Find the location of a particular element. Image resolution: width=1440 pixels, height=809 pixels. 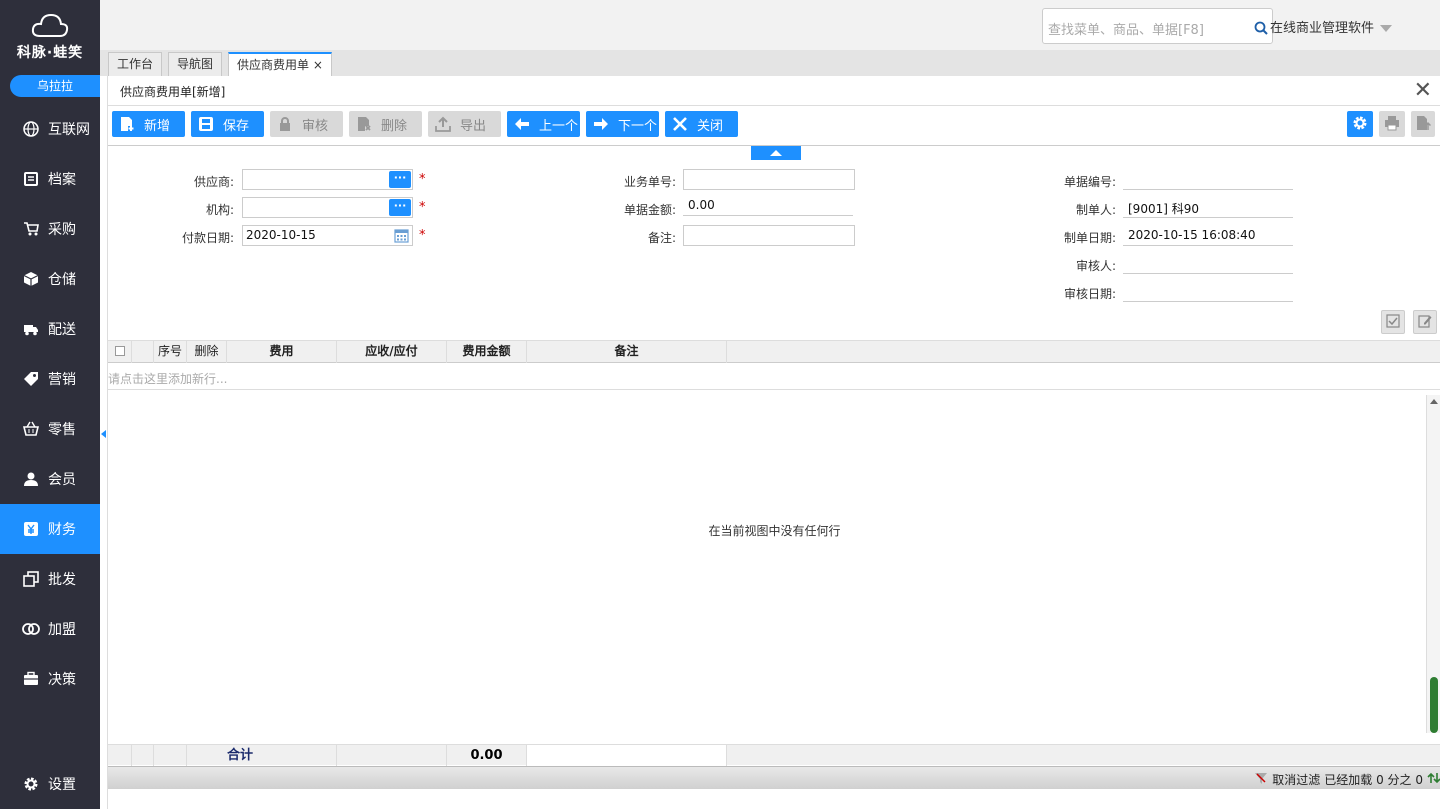

pay-date-field: 2020-10-15 is located at coordinates (327, 235).